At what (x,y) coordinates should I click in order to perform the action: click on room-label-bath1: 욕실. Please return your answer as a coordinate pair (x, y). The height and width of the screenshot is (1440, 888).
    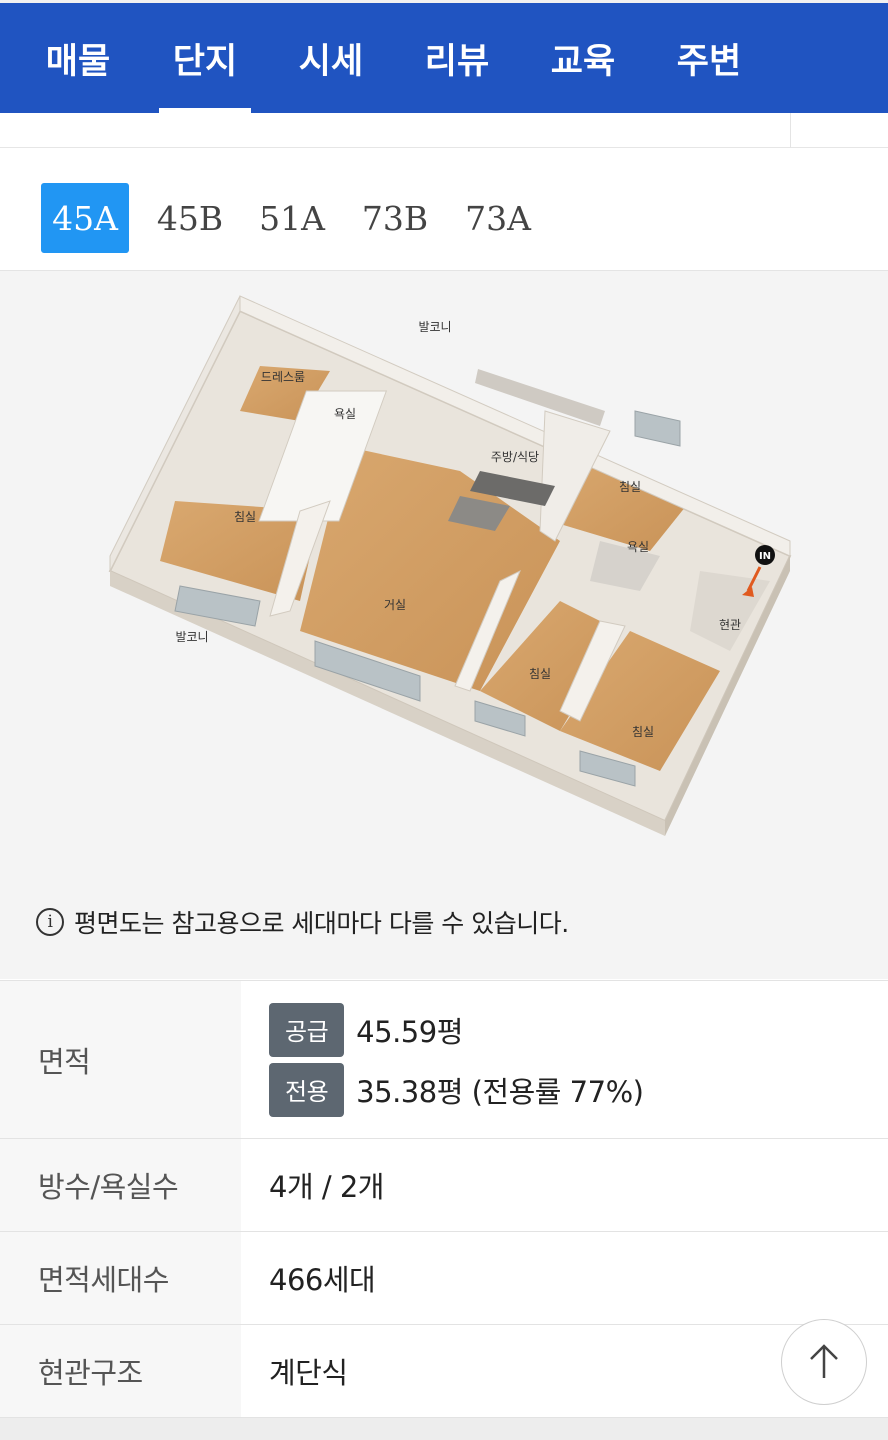
    Looking at the image, I should click on (345, 414).